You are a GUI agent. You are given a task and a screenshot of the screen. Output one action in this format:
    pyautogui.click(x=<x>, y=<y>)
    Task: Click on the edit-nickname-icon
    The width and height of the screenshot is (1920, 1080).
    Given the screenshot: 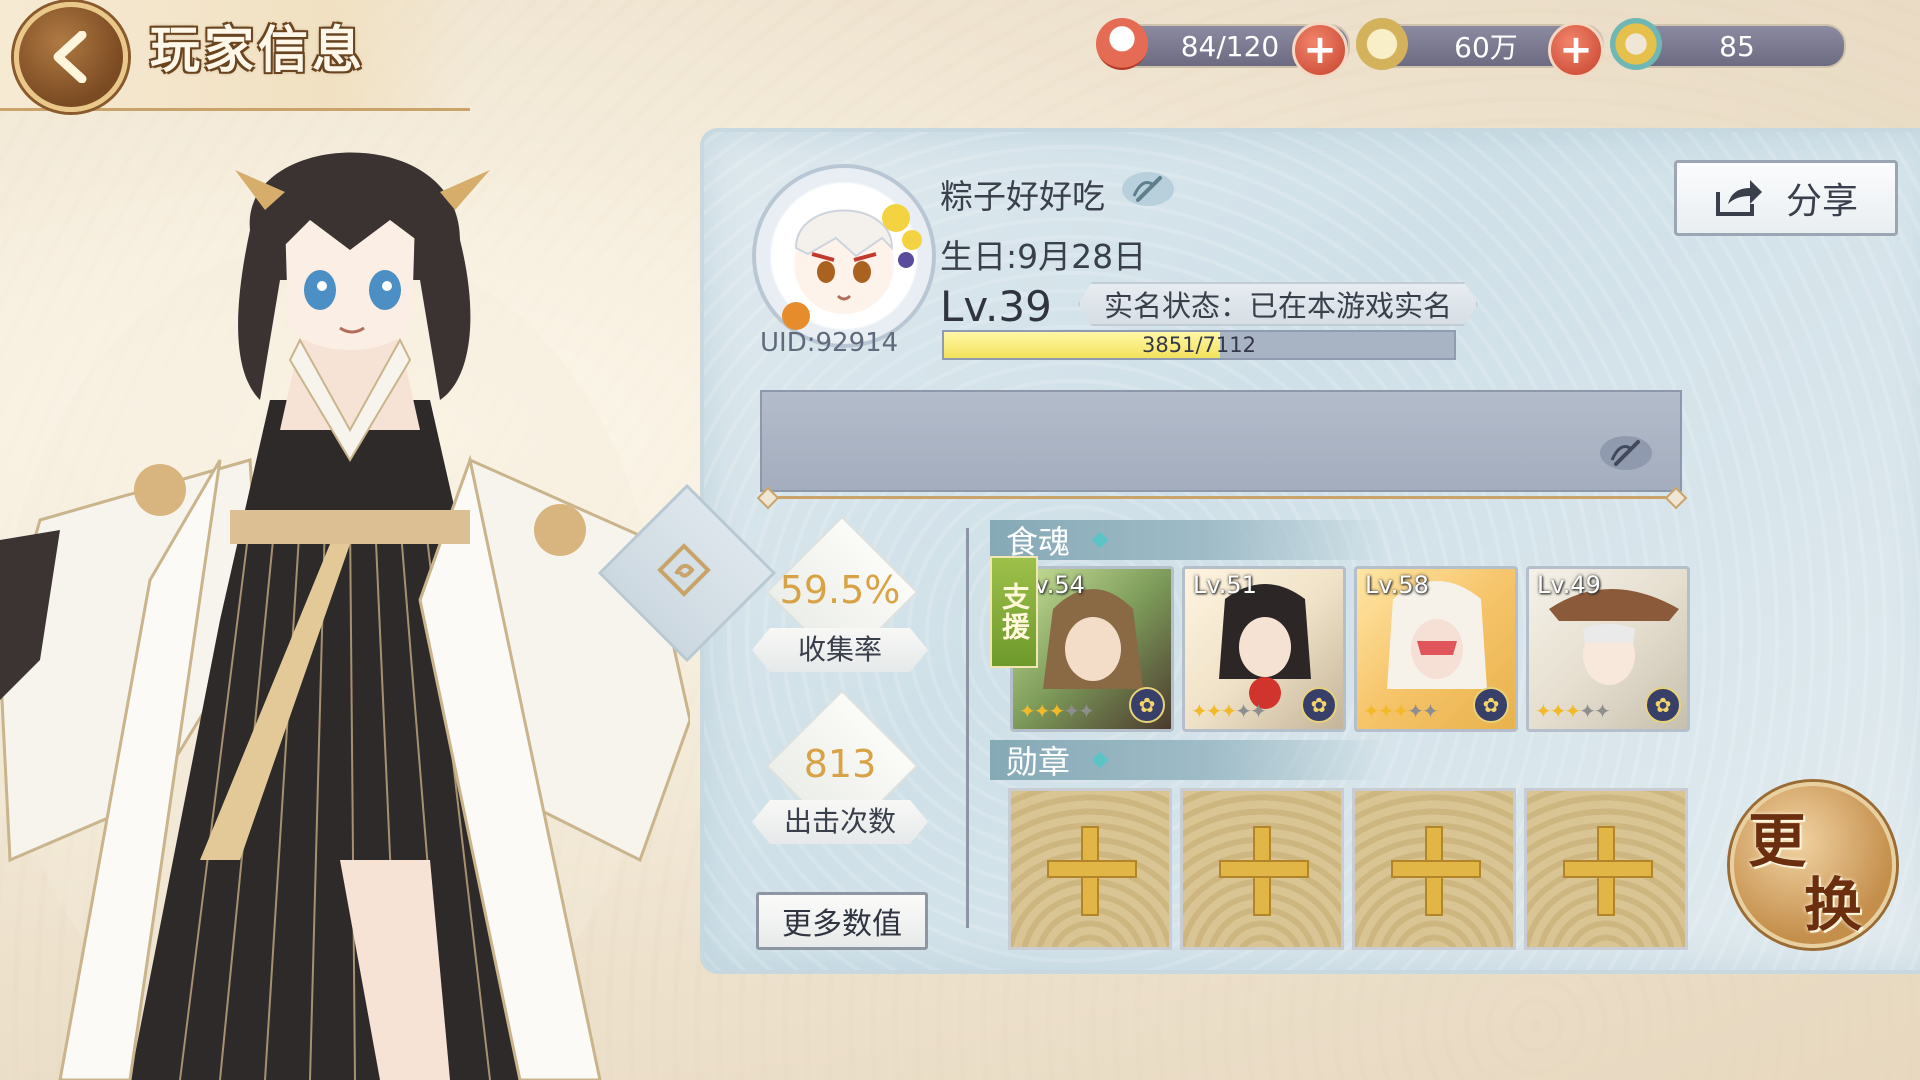 What is the action you would take?
    pyautogui.click(x=1148, y=189)
    